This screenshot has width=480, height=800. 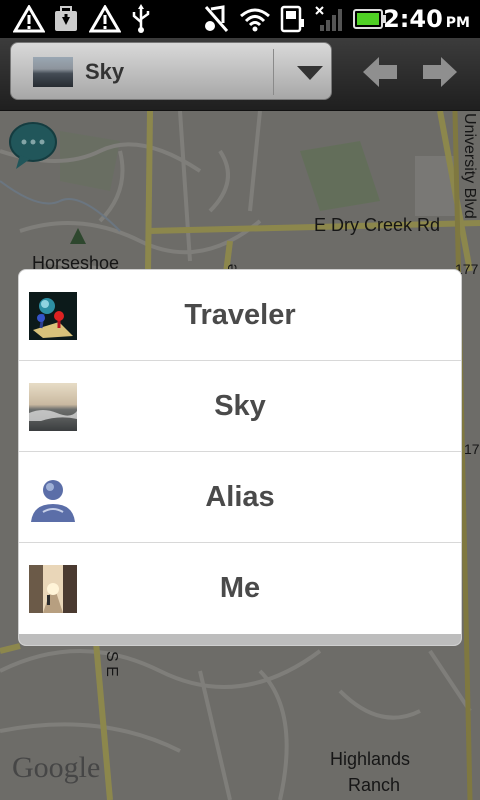 I want to click on clock-ampm: PM, so click(x=457, y=23).